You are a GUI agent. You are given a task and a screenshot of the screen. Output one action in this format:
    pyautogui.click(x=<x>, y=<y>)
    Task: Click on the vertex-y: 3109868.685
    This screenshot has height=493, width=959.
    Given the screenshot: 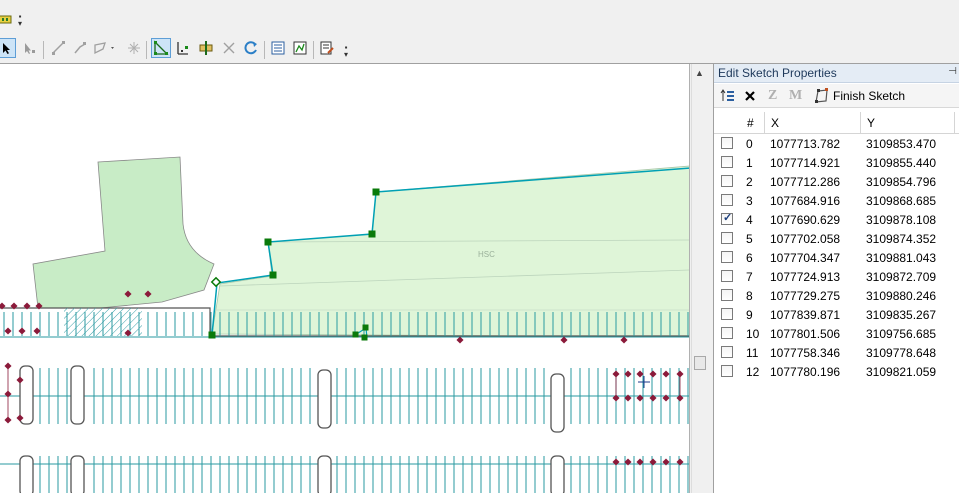 What is the action you would take?
    pyautogui.click(x=901, y=201)
    